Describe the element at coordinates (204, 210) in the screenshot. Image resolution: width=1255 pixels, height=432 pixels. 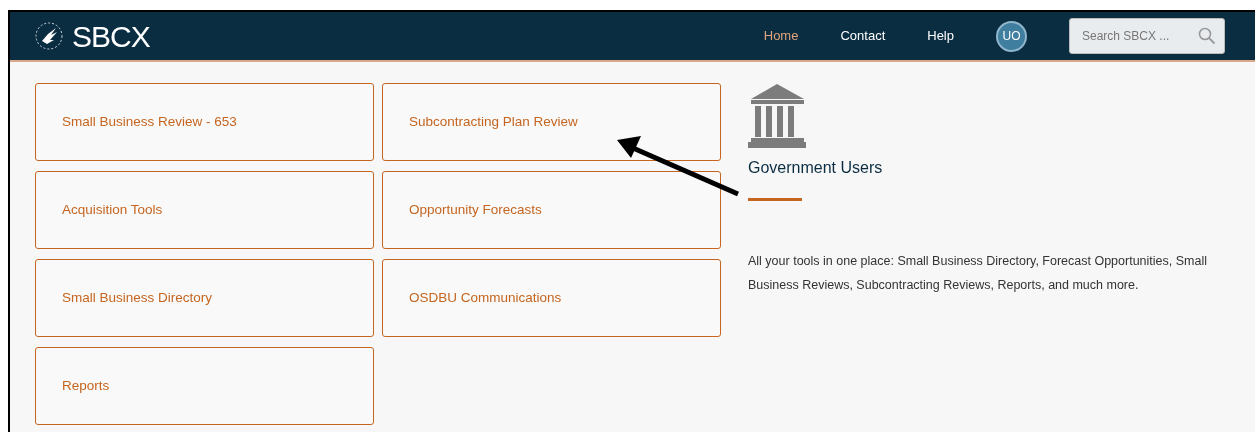
I see `tile-link: Acquisition Tools` at that location.